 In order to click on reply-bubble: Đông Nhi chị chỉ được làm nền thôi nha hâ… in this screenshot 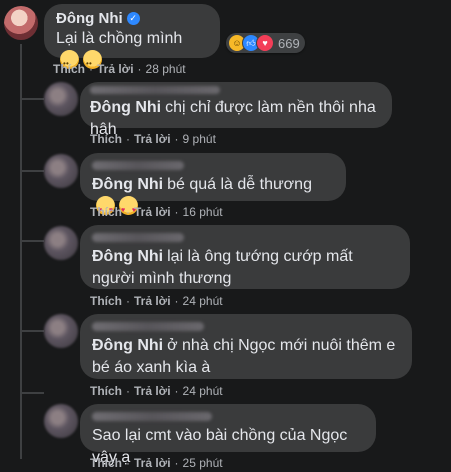, I will do `click(236, 110)`.